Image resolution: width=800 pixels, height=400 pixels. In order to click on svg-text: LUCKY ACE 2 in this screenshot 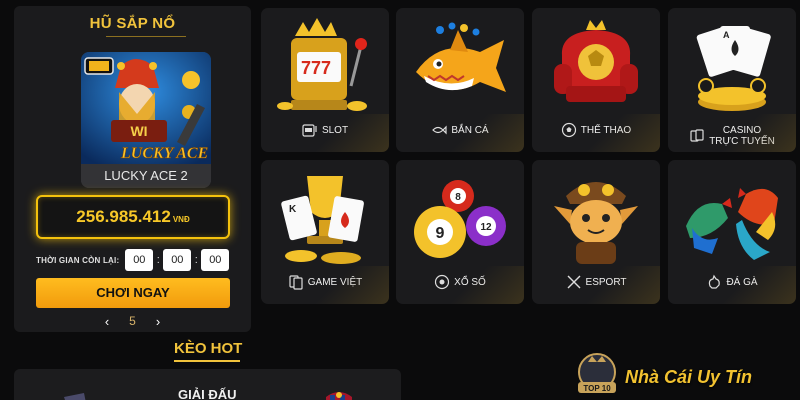, I will do `click(165, 153)`.